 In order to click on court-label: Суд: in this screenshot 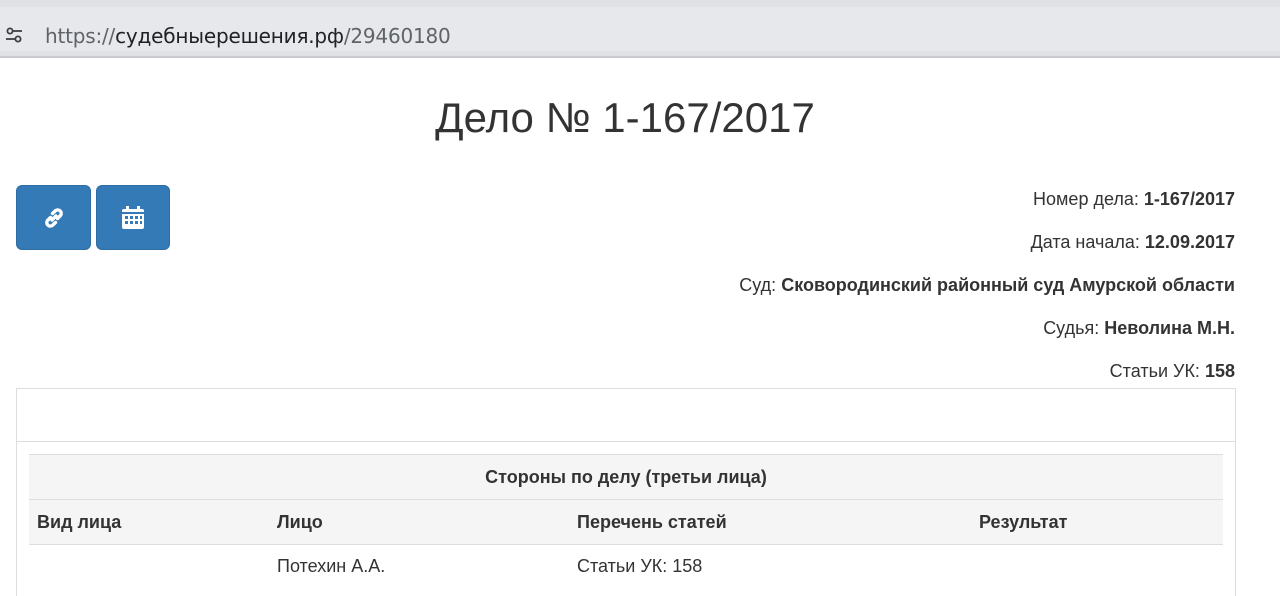, I will do `click(758, 285)`.